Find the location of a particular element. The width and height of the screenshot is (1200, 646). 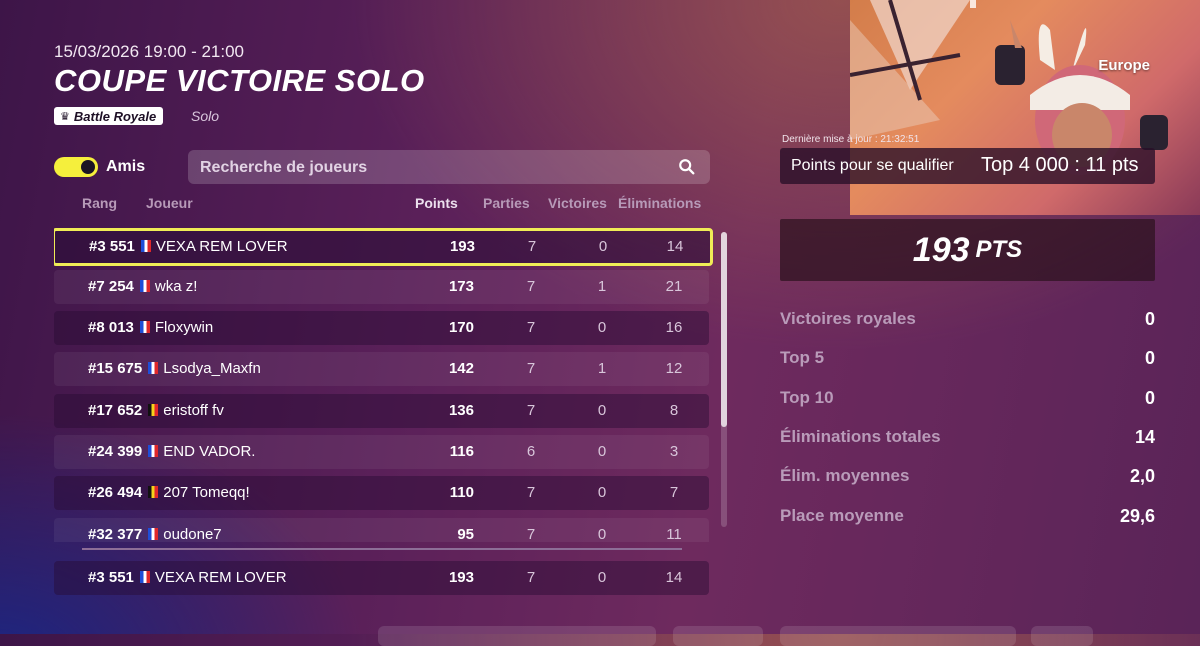

total-points-box: 193 PTS is located at coordinates (967, 250).